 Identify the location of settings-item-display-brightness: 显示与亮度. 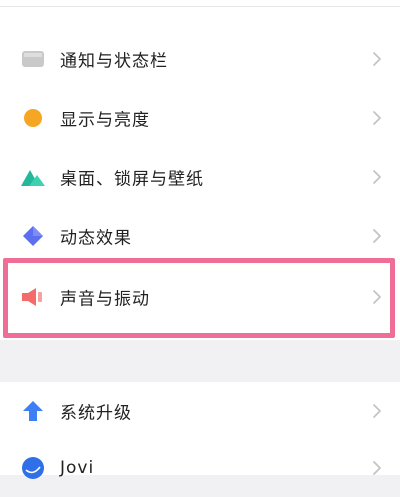
(200, 118).